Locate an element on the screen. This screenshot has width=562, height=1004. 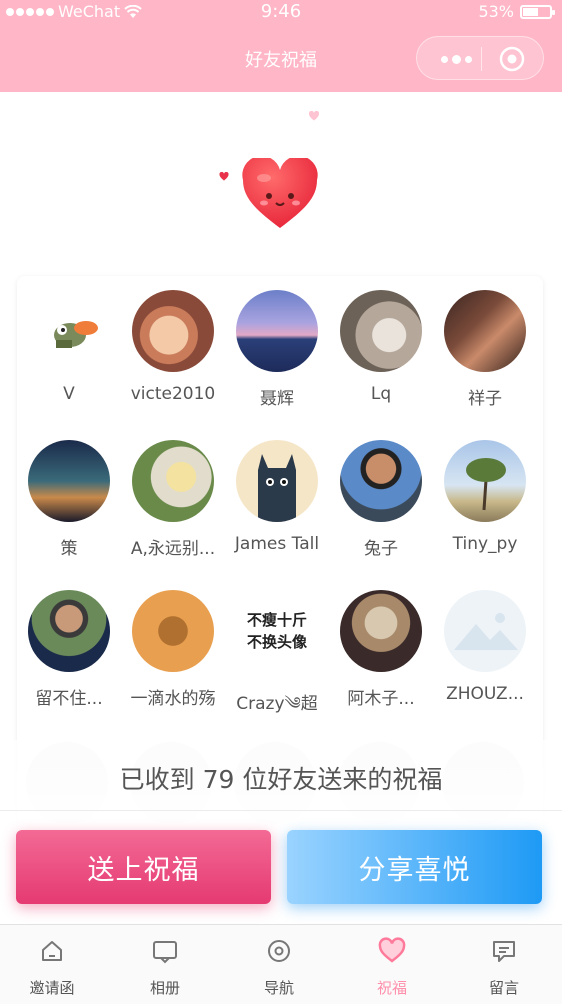
friend-name: 策 is located at coordinates (69, 549).